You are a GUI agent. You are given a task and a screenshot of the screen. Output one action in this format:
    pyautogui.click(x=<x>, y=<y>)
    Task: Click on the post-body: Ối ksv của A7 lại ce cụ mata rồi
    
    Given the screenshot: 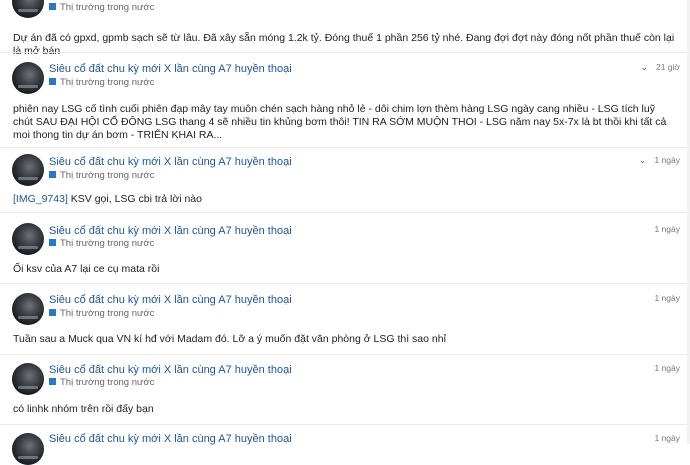 What is the action you would take?
    pyautogui.click(x=86, y=269)
    